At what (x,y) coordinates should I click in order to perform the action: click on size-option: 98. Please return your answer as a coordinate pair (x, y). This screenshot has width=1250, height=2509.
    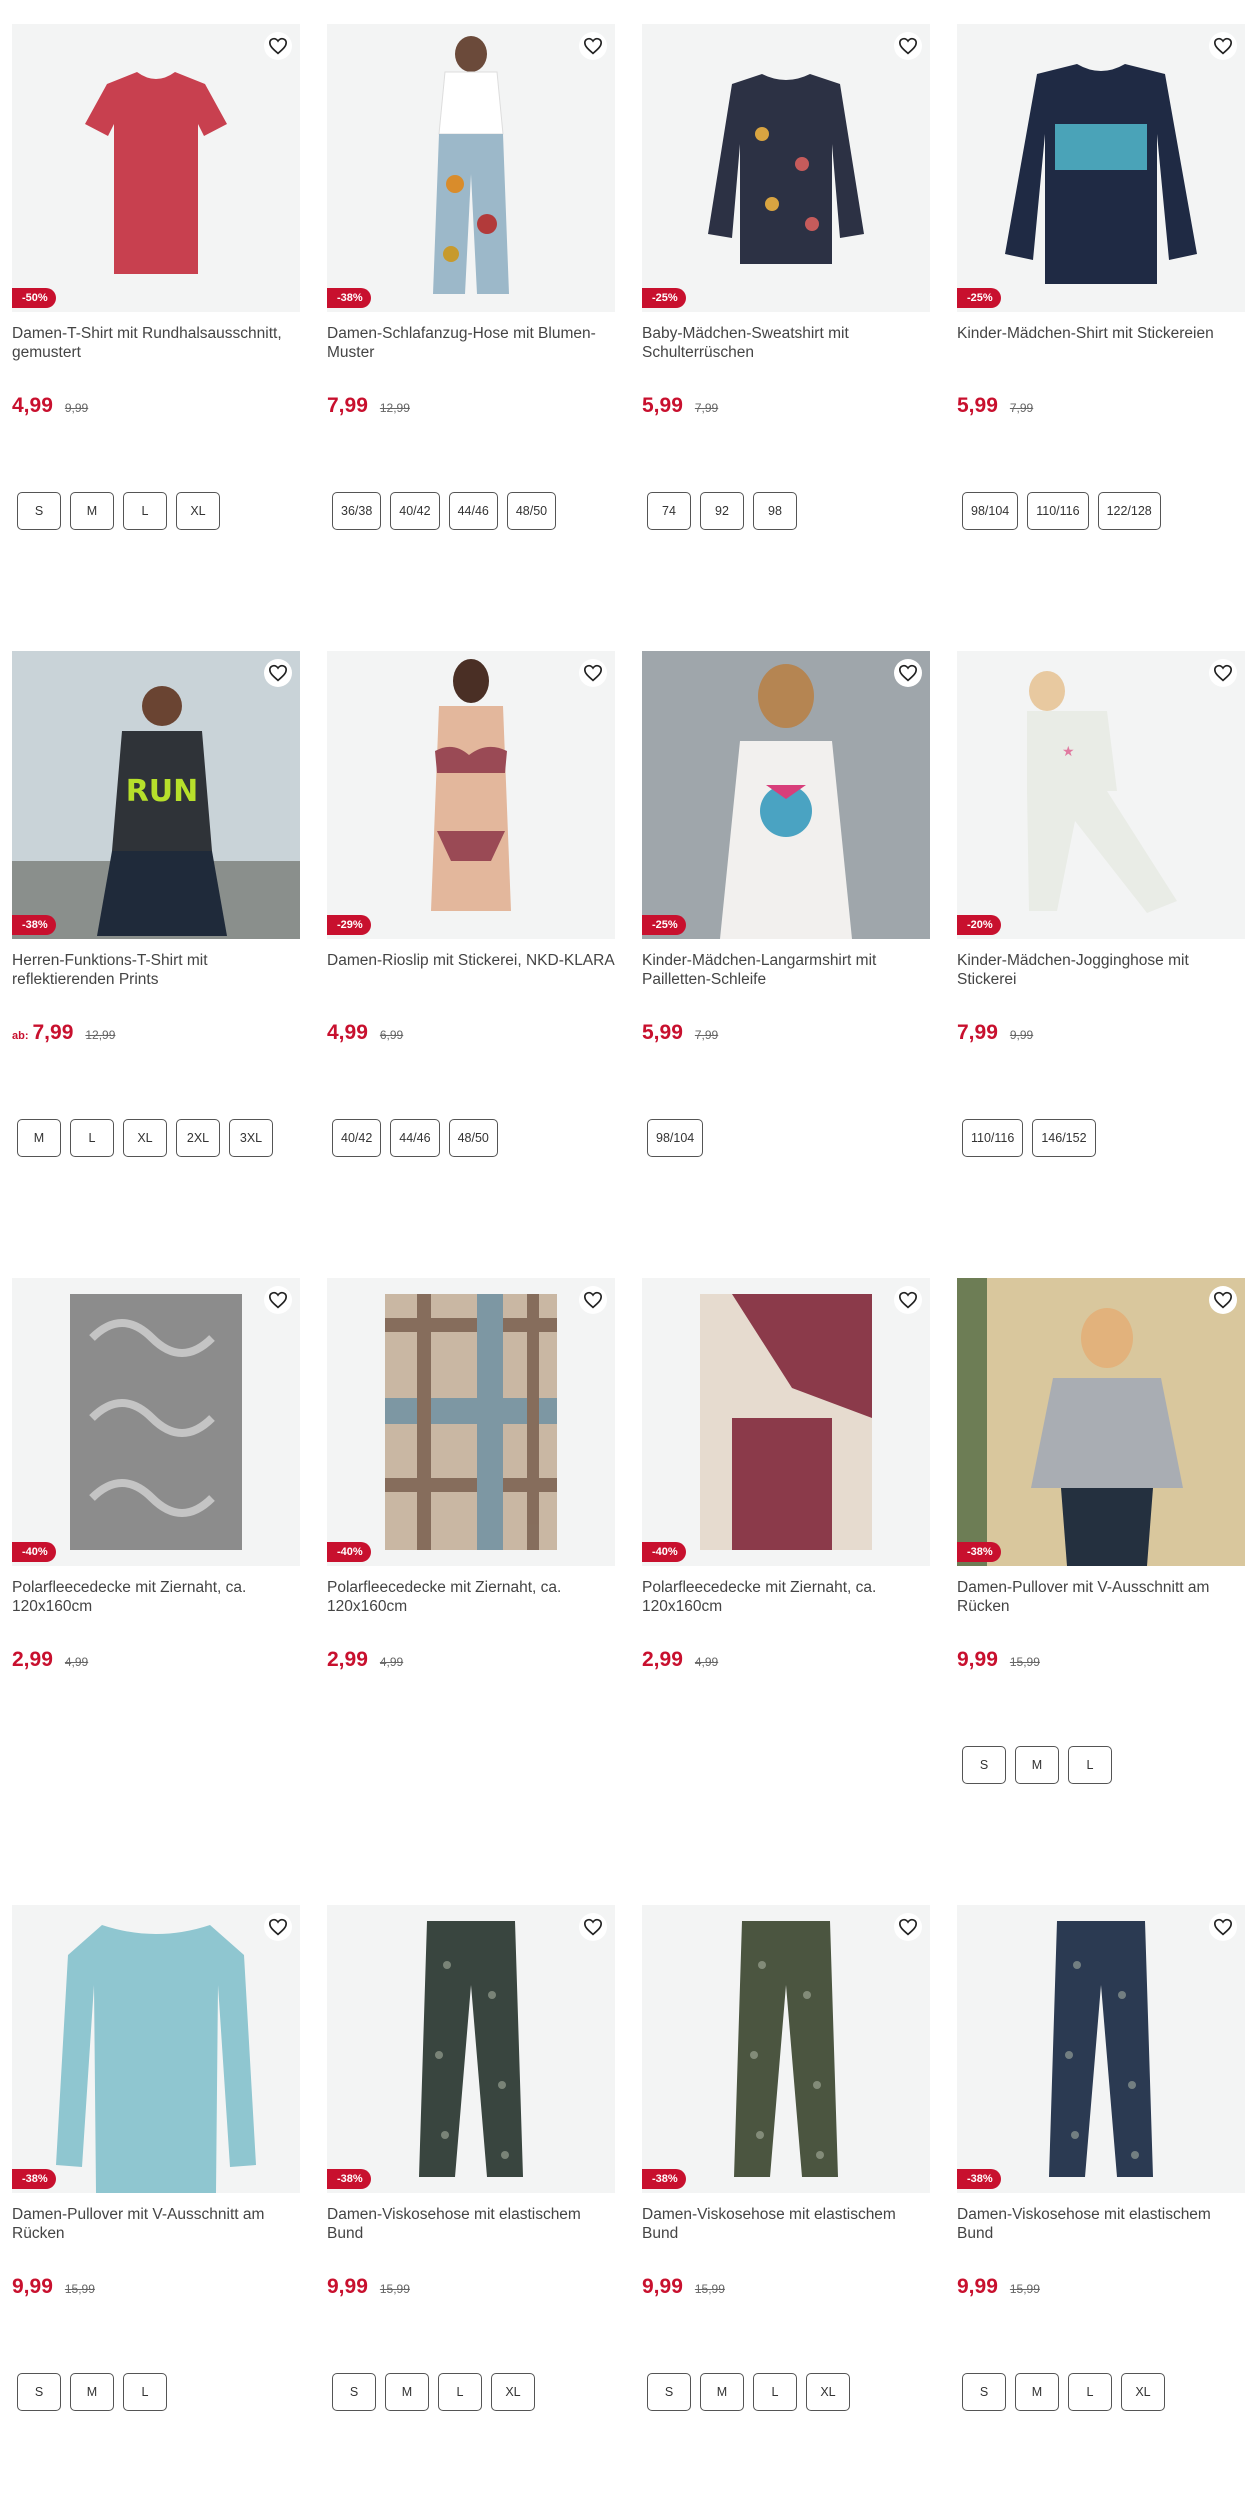
    Looking at the image, I should click on (775, 511).